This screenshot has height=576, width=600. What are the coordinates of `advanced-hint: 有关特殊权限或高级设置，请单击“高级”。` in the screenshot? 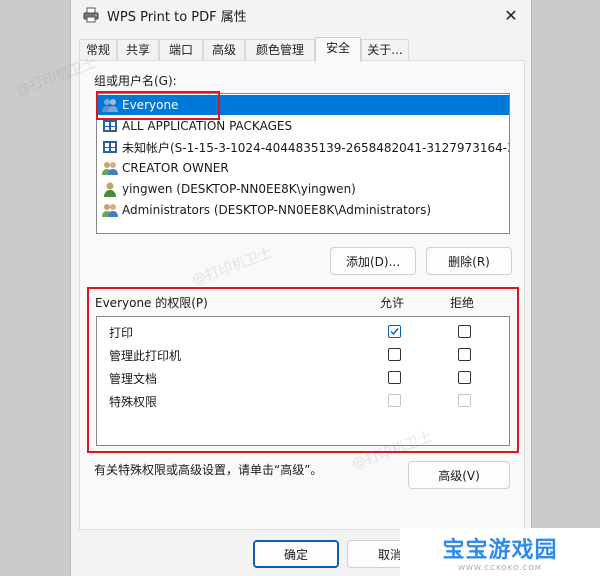 It's located at (208, 470).